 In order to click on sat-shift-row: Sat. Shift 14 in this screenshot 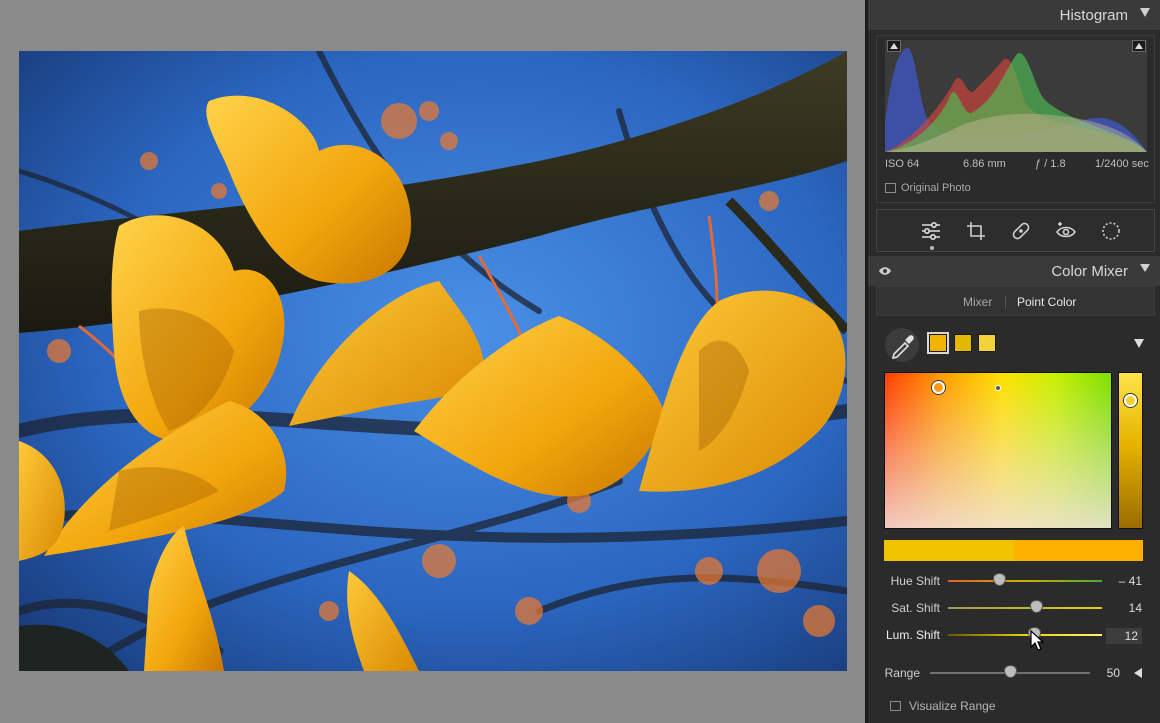, I will do `click(1015, 608)`.